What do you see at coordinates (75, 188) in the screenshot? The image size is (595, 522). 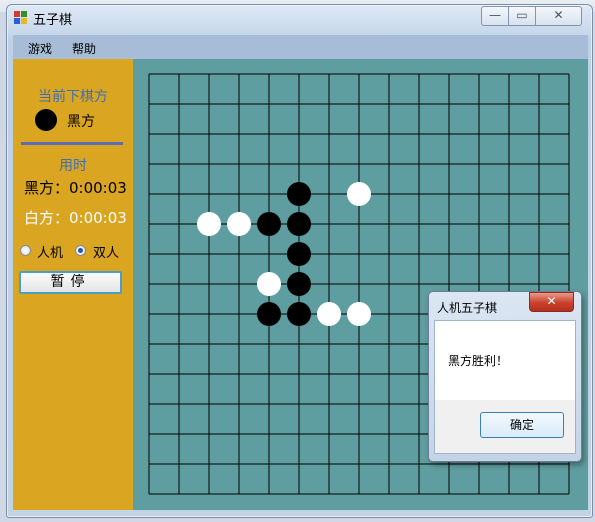 I see `black-time: 黑方：0:00:03` at bounding box center [75, 188].